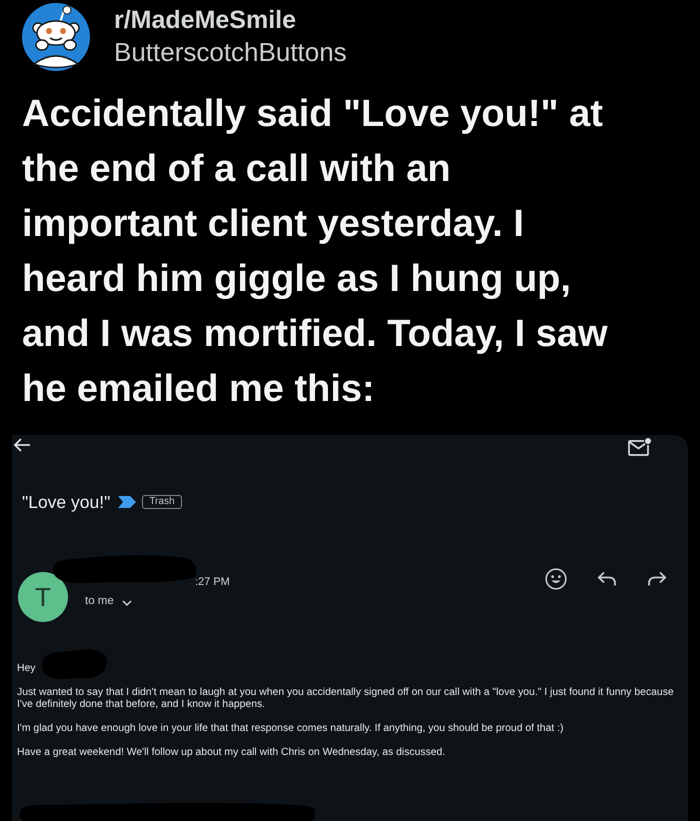  What do you see at coordinates (640, 446) in the screenshot?
I see `mail-icon` at bounding box center [640, 446].